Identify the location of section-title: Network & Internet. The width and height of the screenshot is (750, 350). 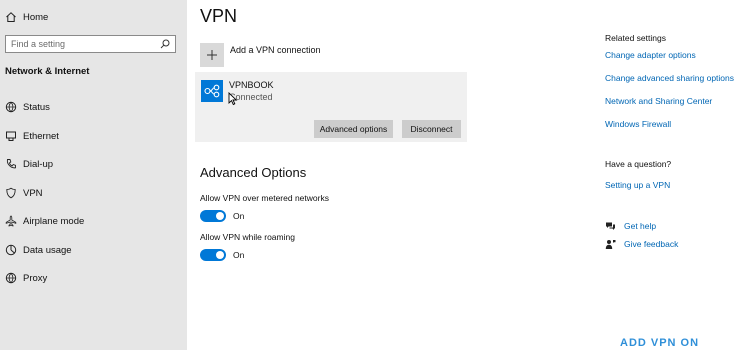
(47, 71).